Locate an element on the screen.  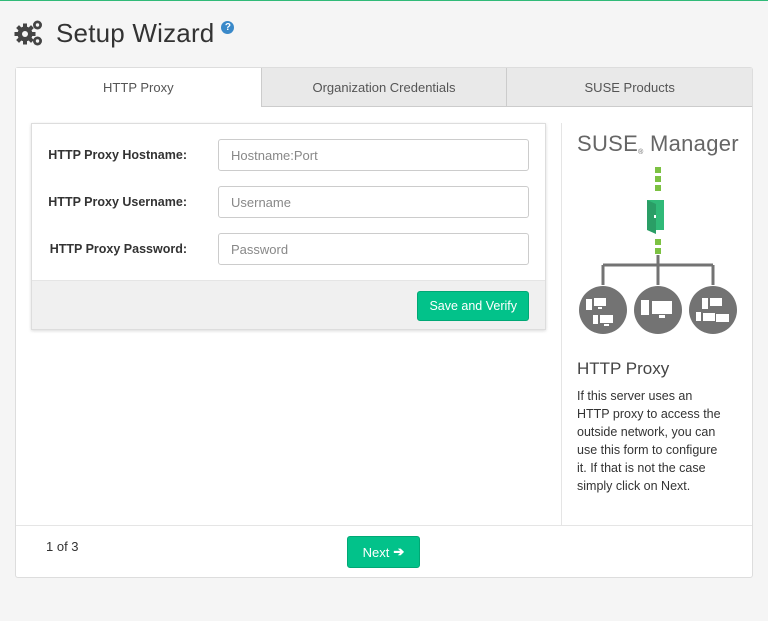
hostname-row: HTTP Proxy Hostname: is located at coordinates (288, 155).